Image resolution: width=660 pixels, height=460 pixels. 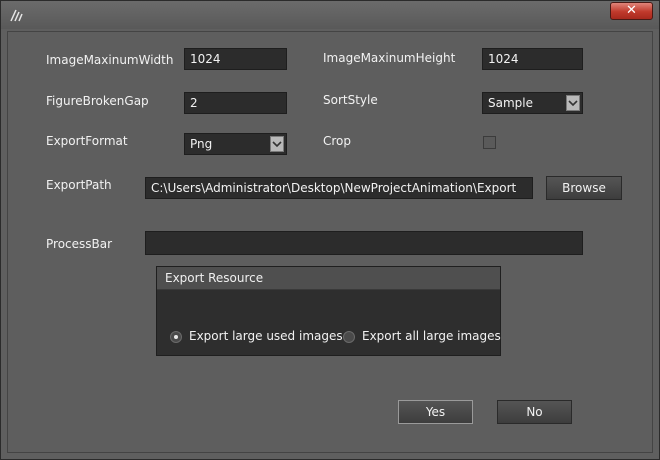 What do you see at coordinates (534, 412) in the screenshot?
I see `no-button: No` at bounding box center [534, 412].